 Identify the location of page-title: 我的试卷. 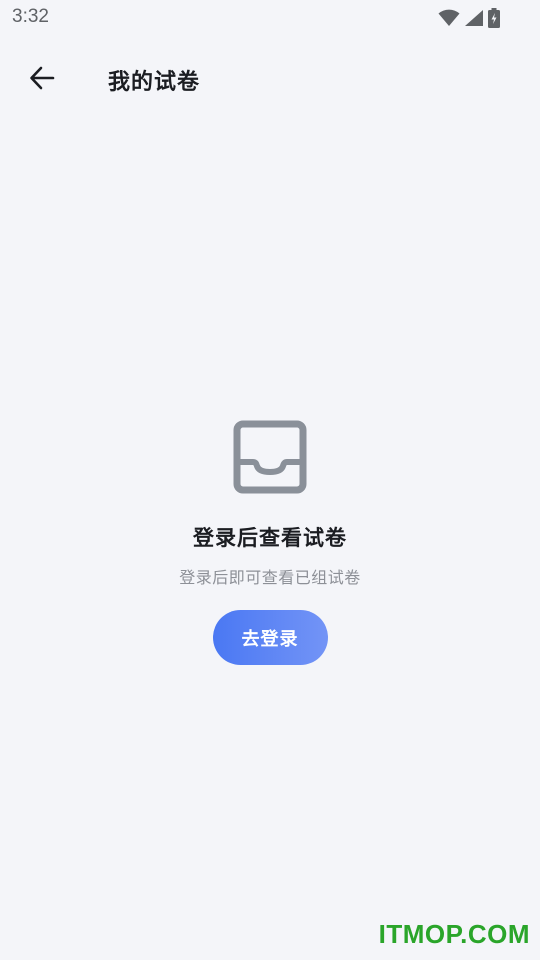
(154, 82).